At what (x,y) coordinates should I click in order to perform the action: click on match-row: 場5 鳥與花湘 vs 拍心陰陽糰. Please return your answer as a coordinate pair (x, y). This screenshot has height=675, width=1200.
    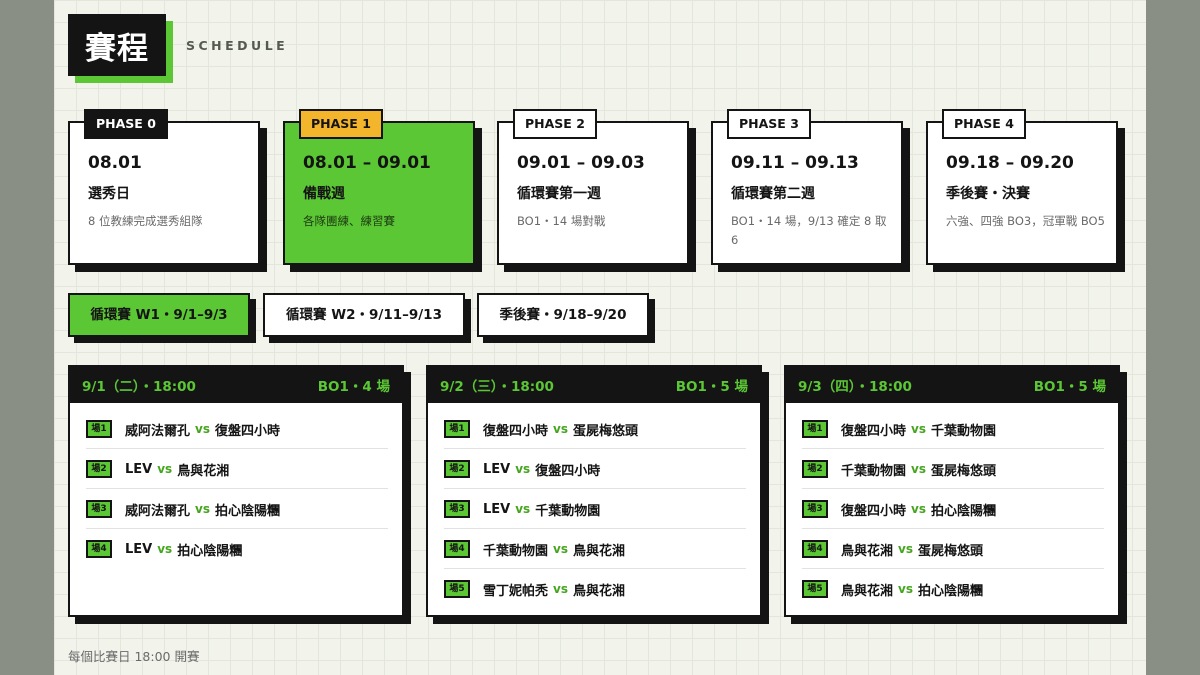
    Looking at the image, I should click on (953, 589).